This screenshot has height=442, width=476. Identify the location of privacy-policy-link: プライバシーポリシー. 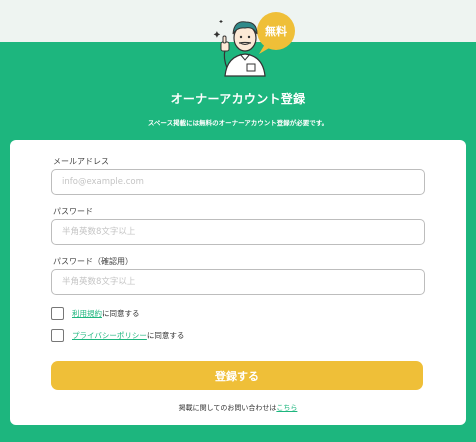
(109, 335).